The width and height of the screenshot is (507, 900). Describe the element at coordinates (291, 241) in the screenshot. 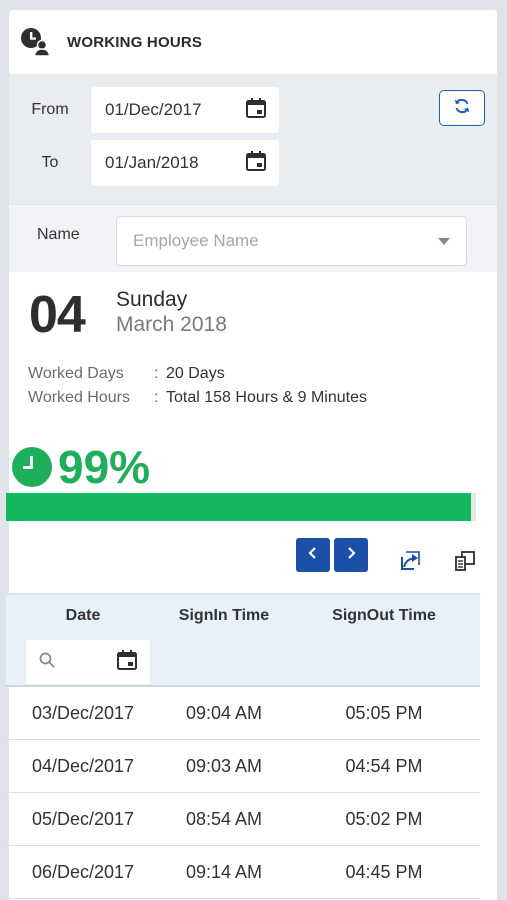

I see `employee-name-select: Employee Name` at that location.